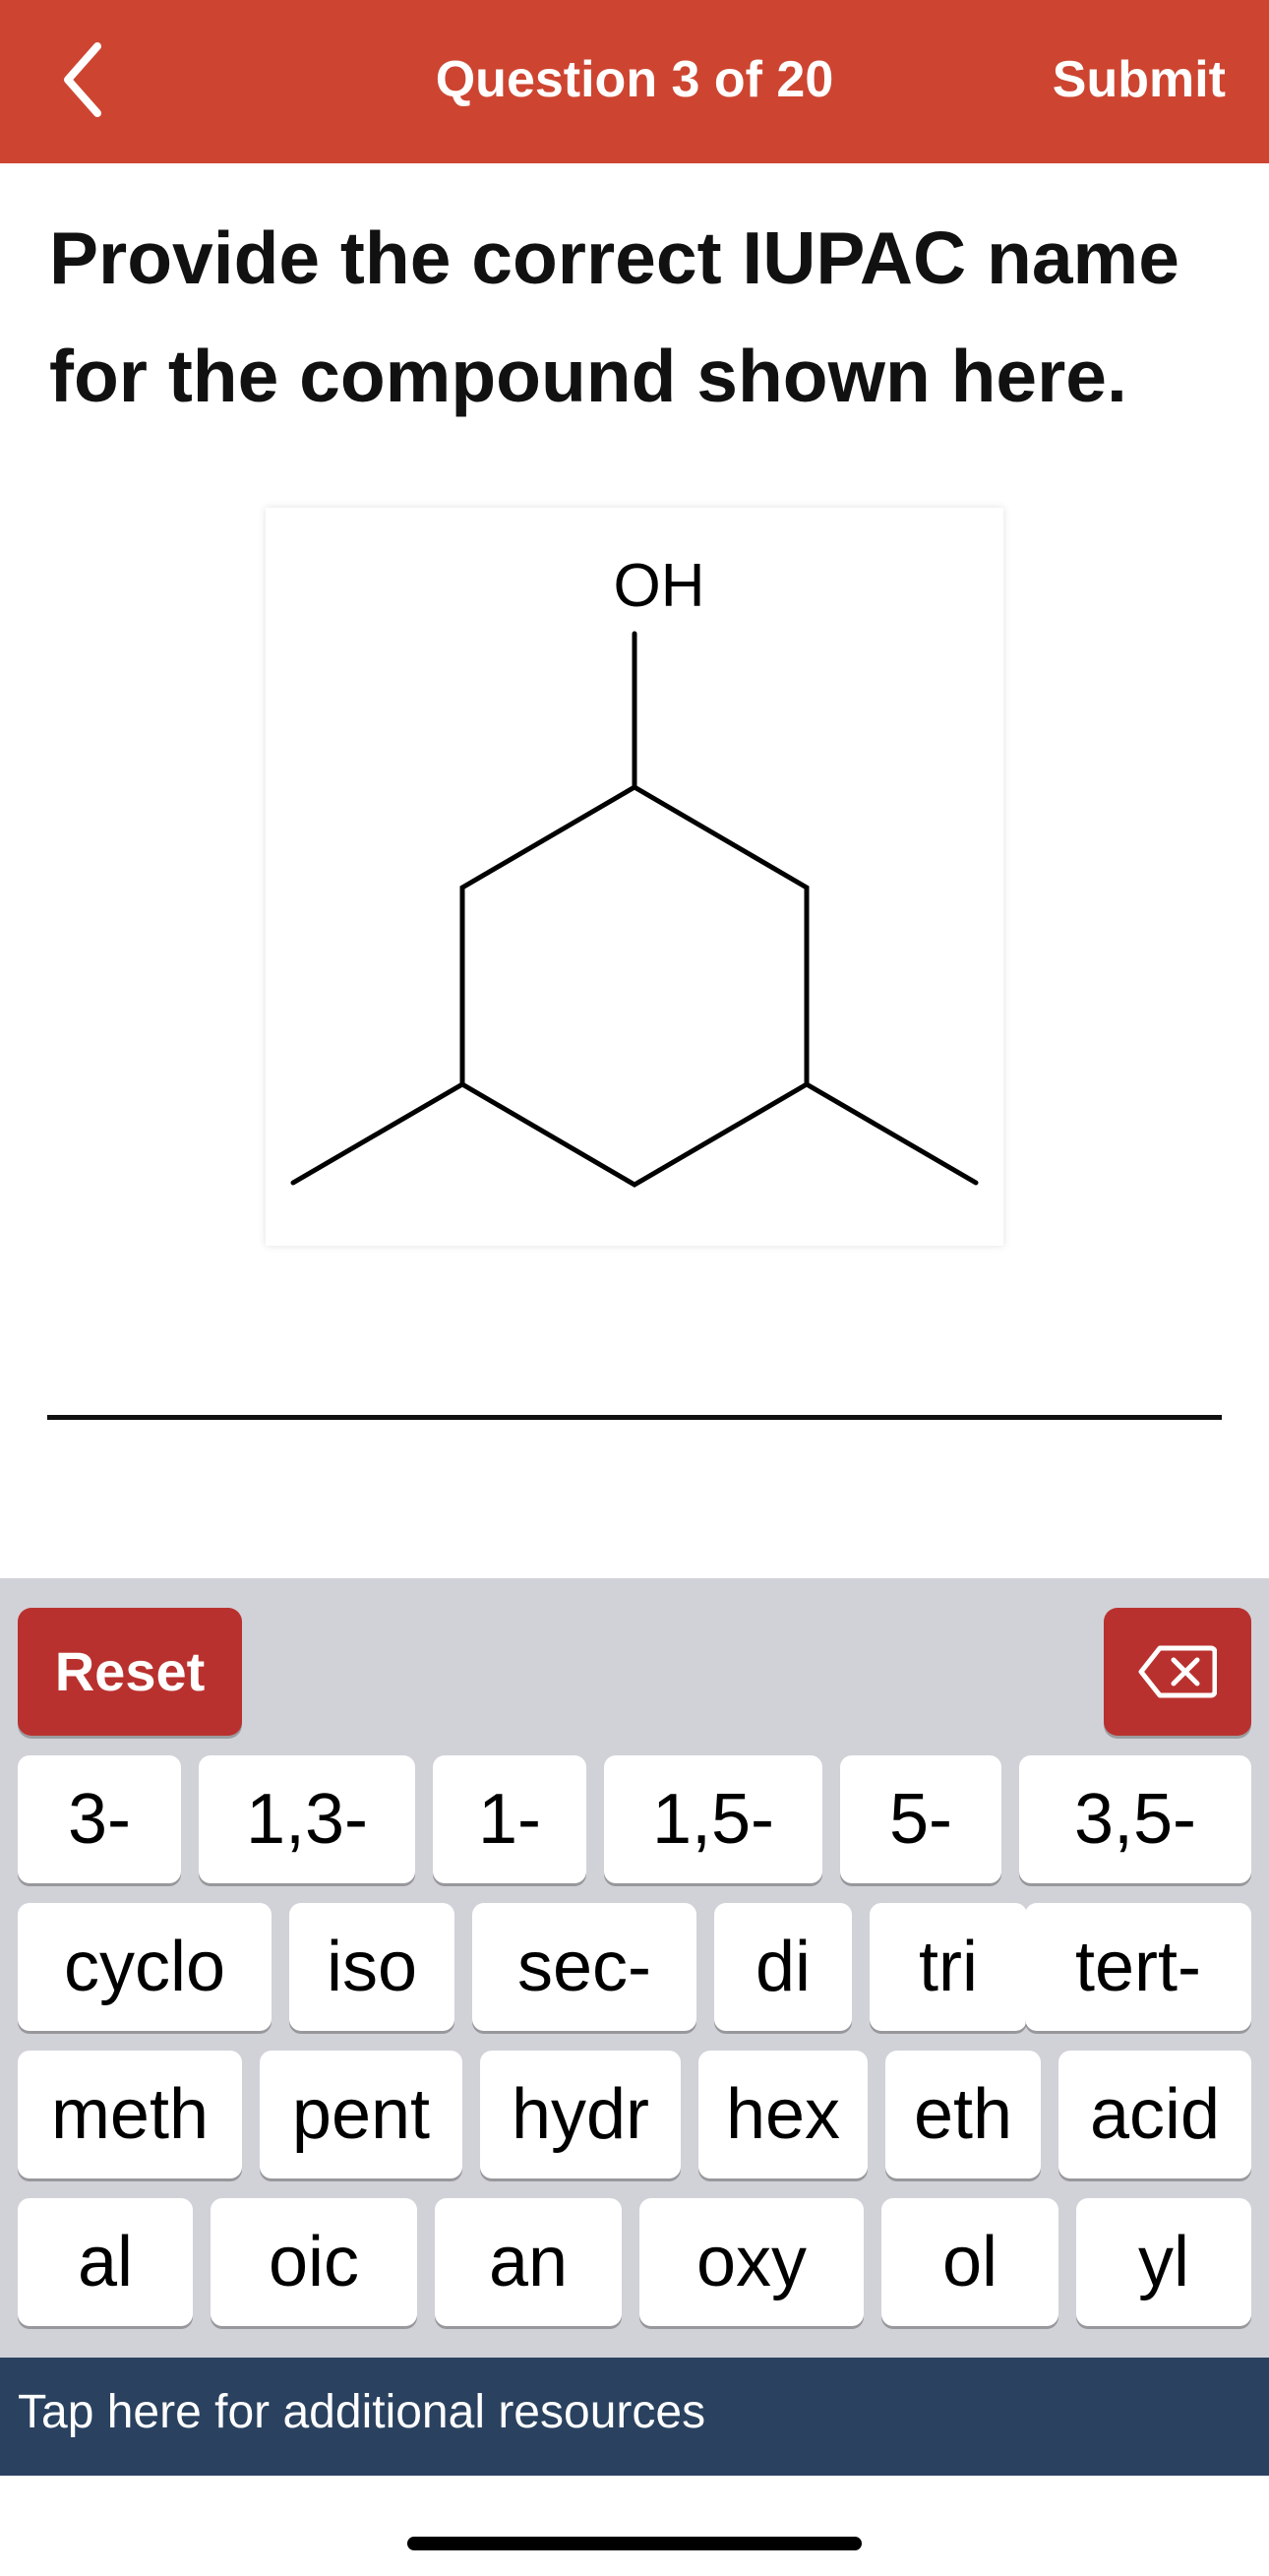 The image size is (1269, 2576). I want to click on key-tri: tri, so click(948, 1967).